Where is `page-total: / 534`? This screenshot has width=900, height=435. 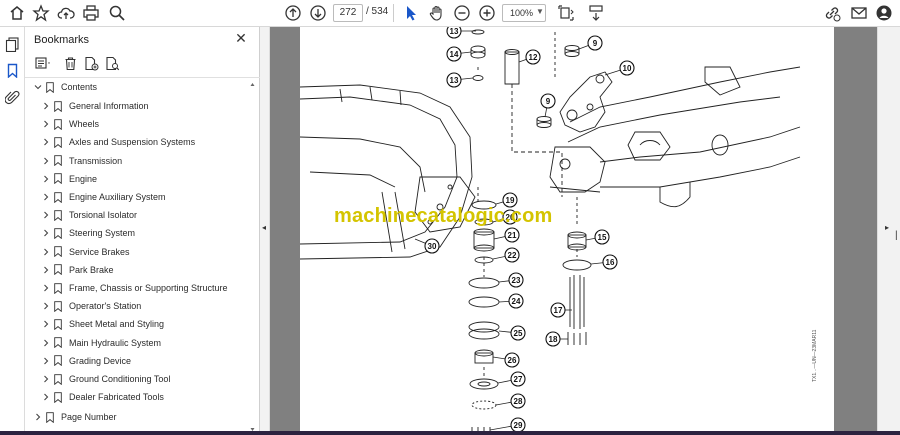
page-total: / 534 is located at coordinates (377, 11).